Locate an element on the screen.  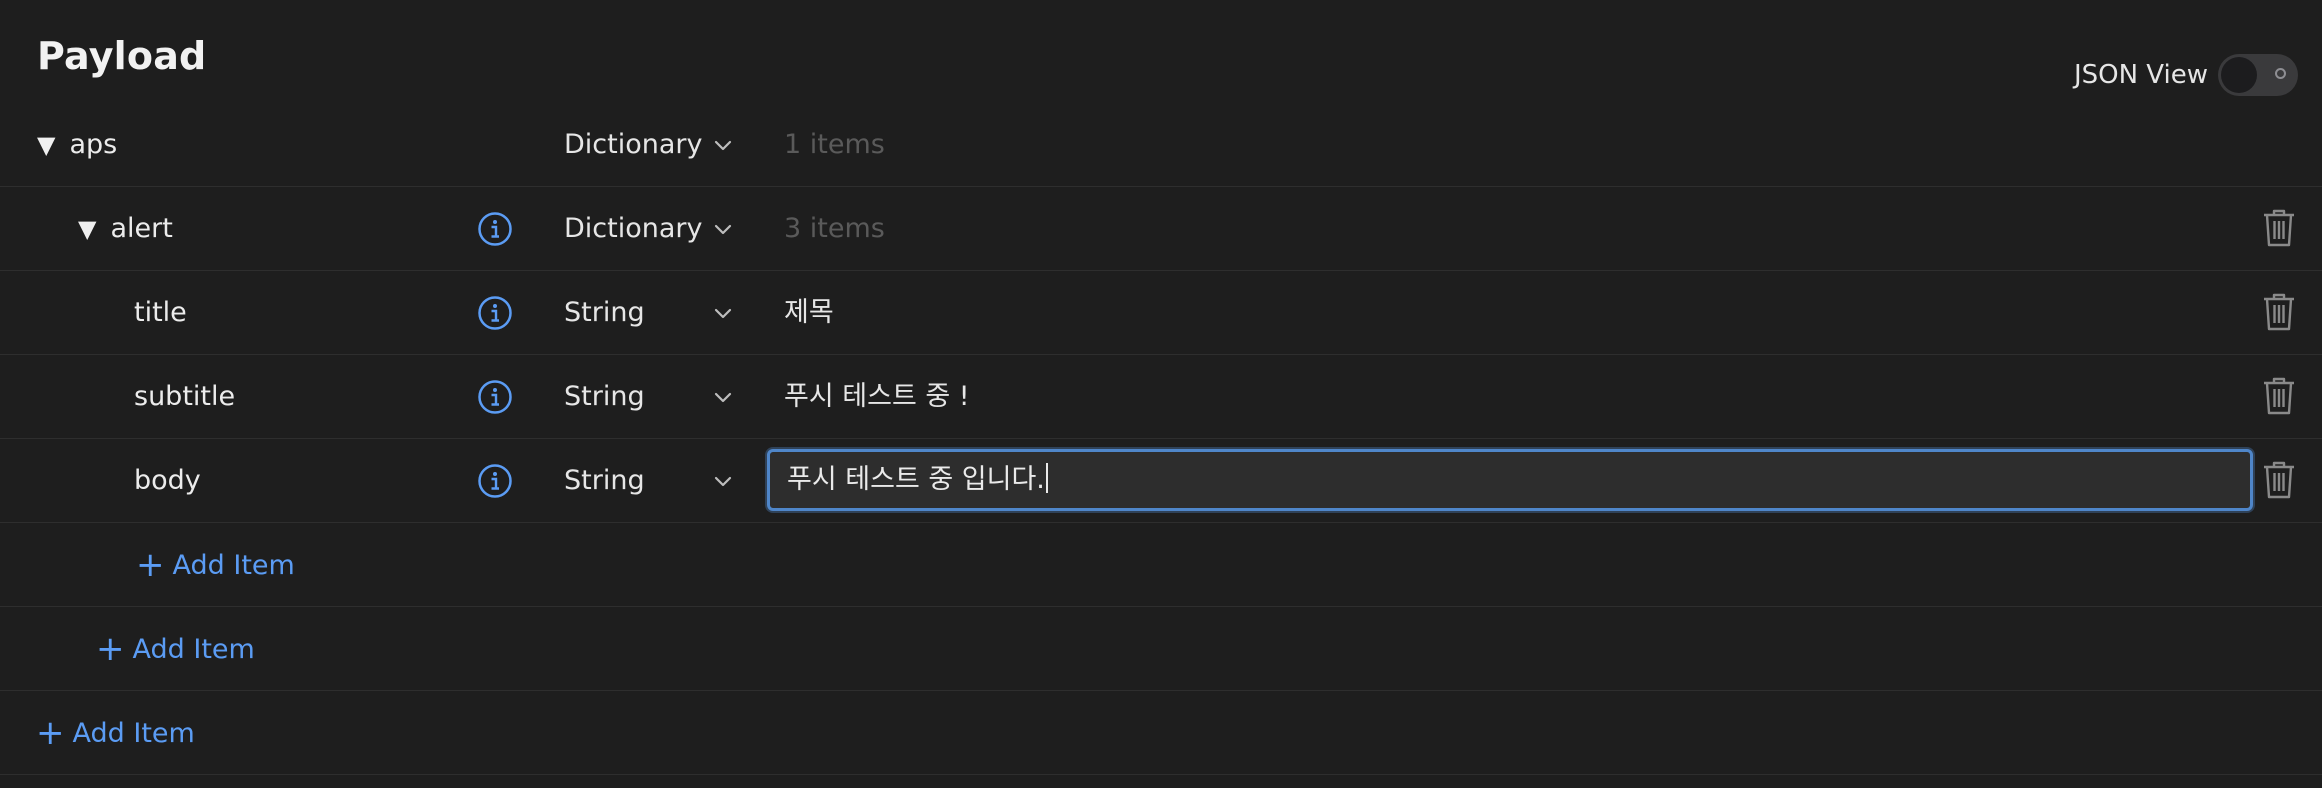
row-aps: ▼ aps Dictionary 1 items is located at coordinates (1161, 145).